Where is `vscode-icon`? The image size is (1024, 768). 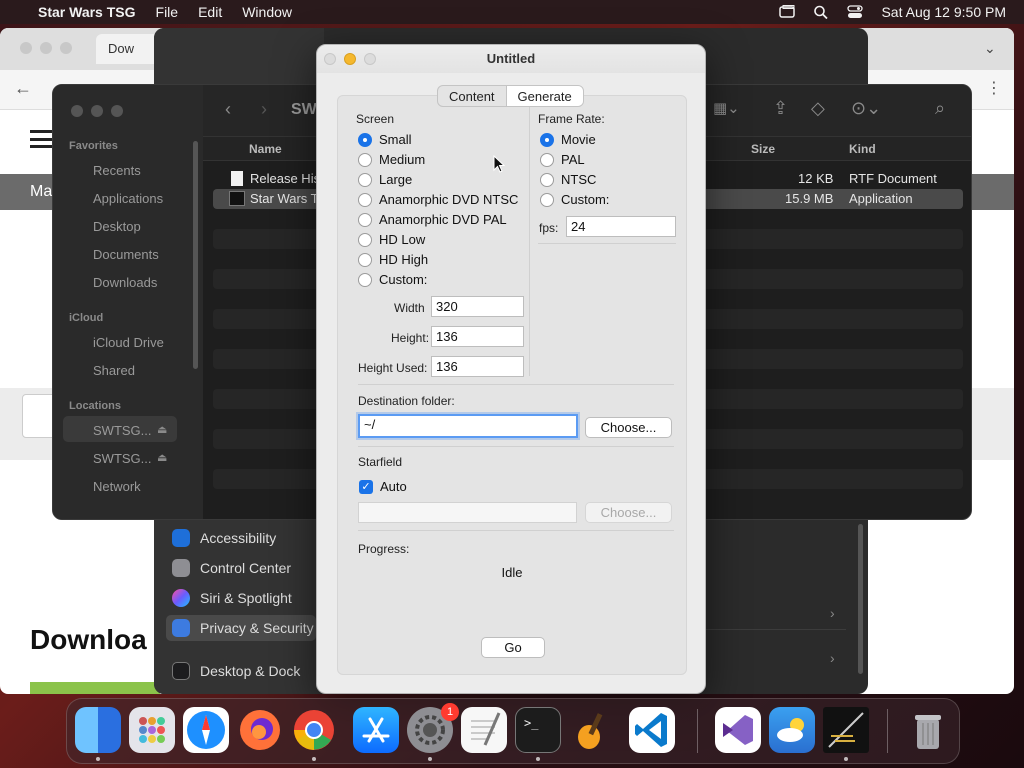 vscode-icon is located at coordinates (652, 730).